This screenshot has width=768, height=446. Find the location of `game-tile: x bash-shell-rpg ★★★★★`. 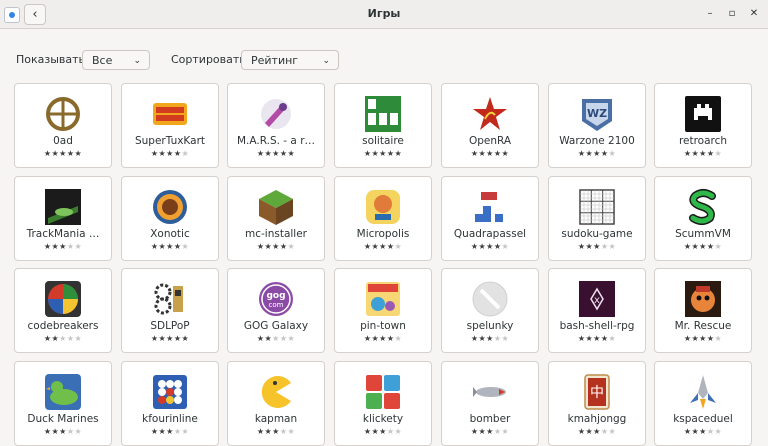

game-tile: x bash-shell-rpg ★★★★★ is located at coordinates (597, 310).